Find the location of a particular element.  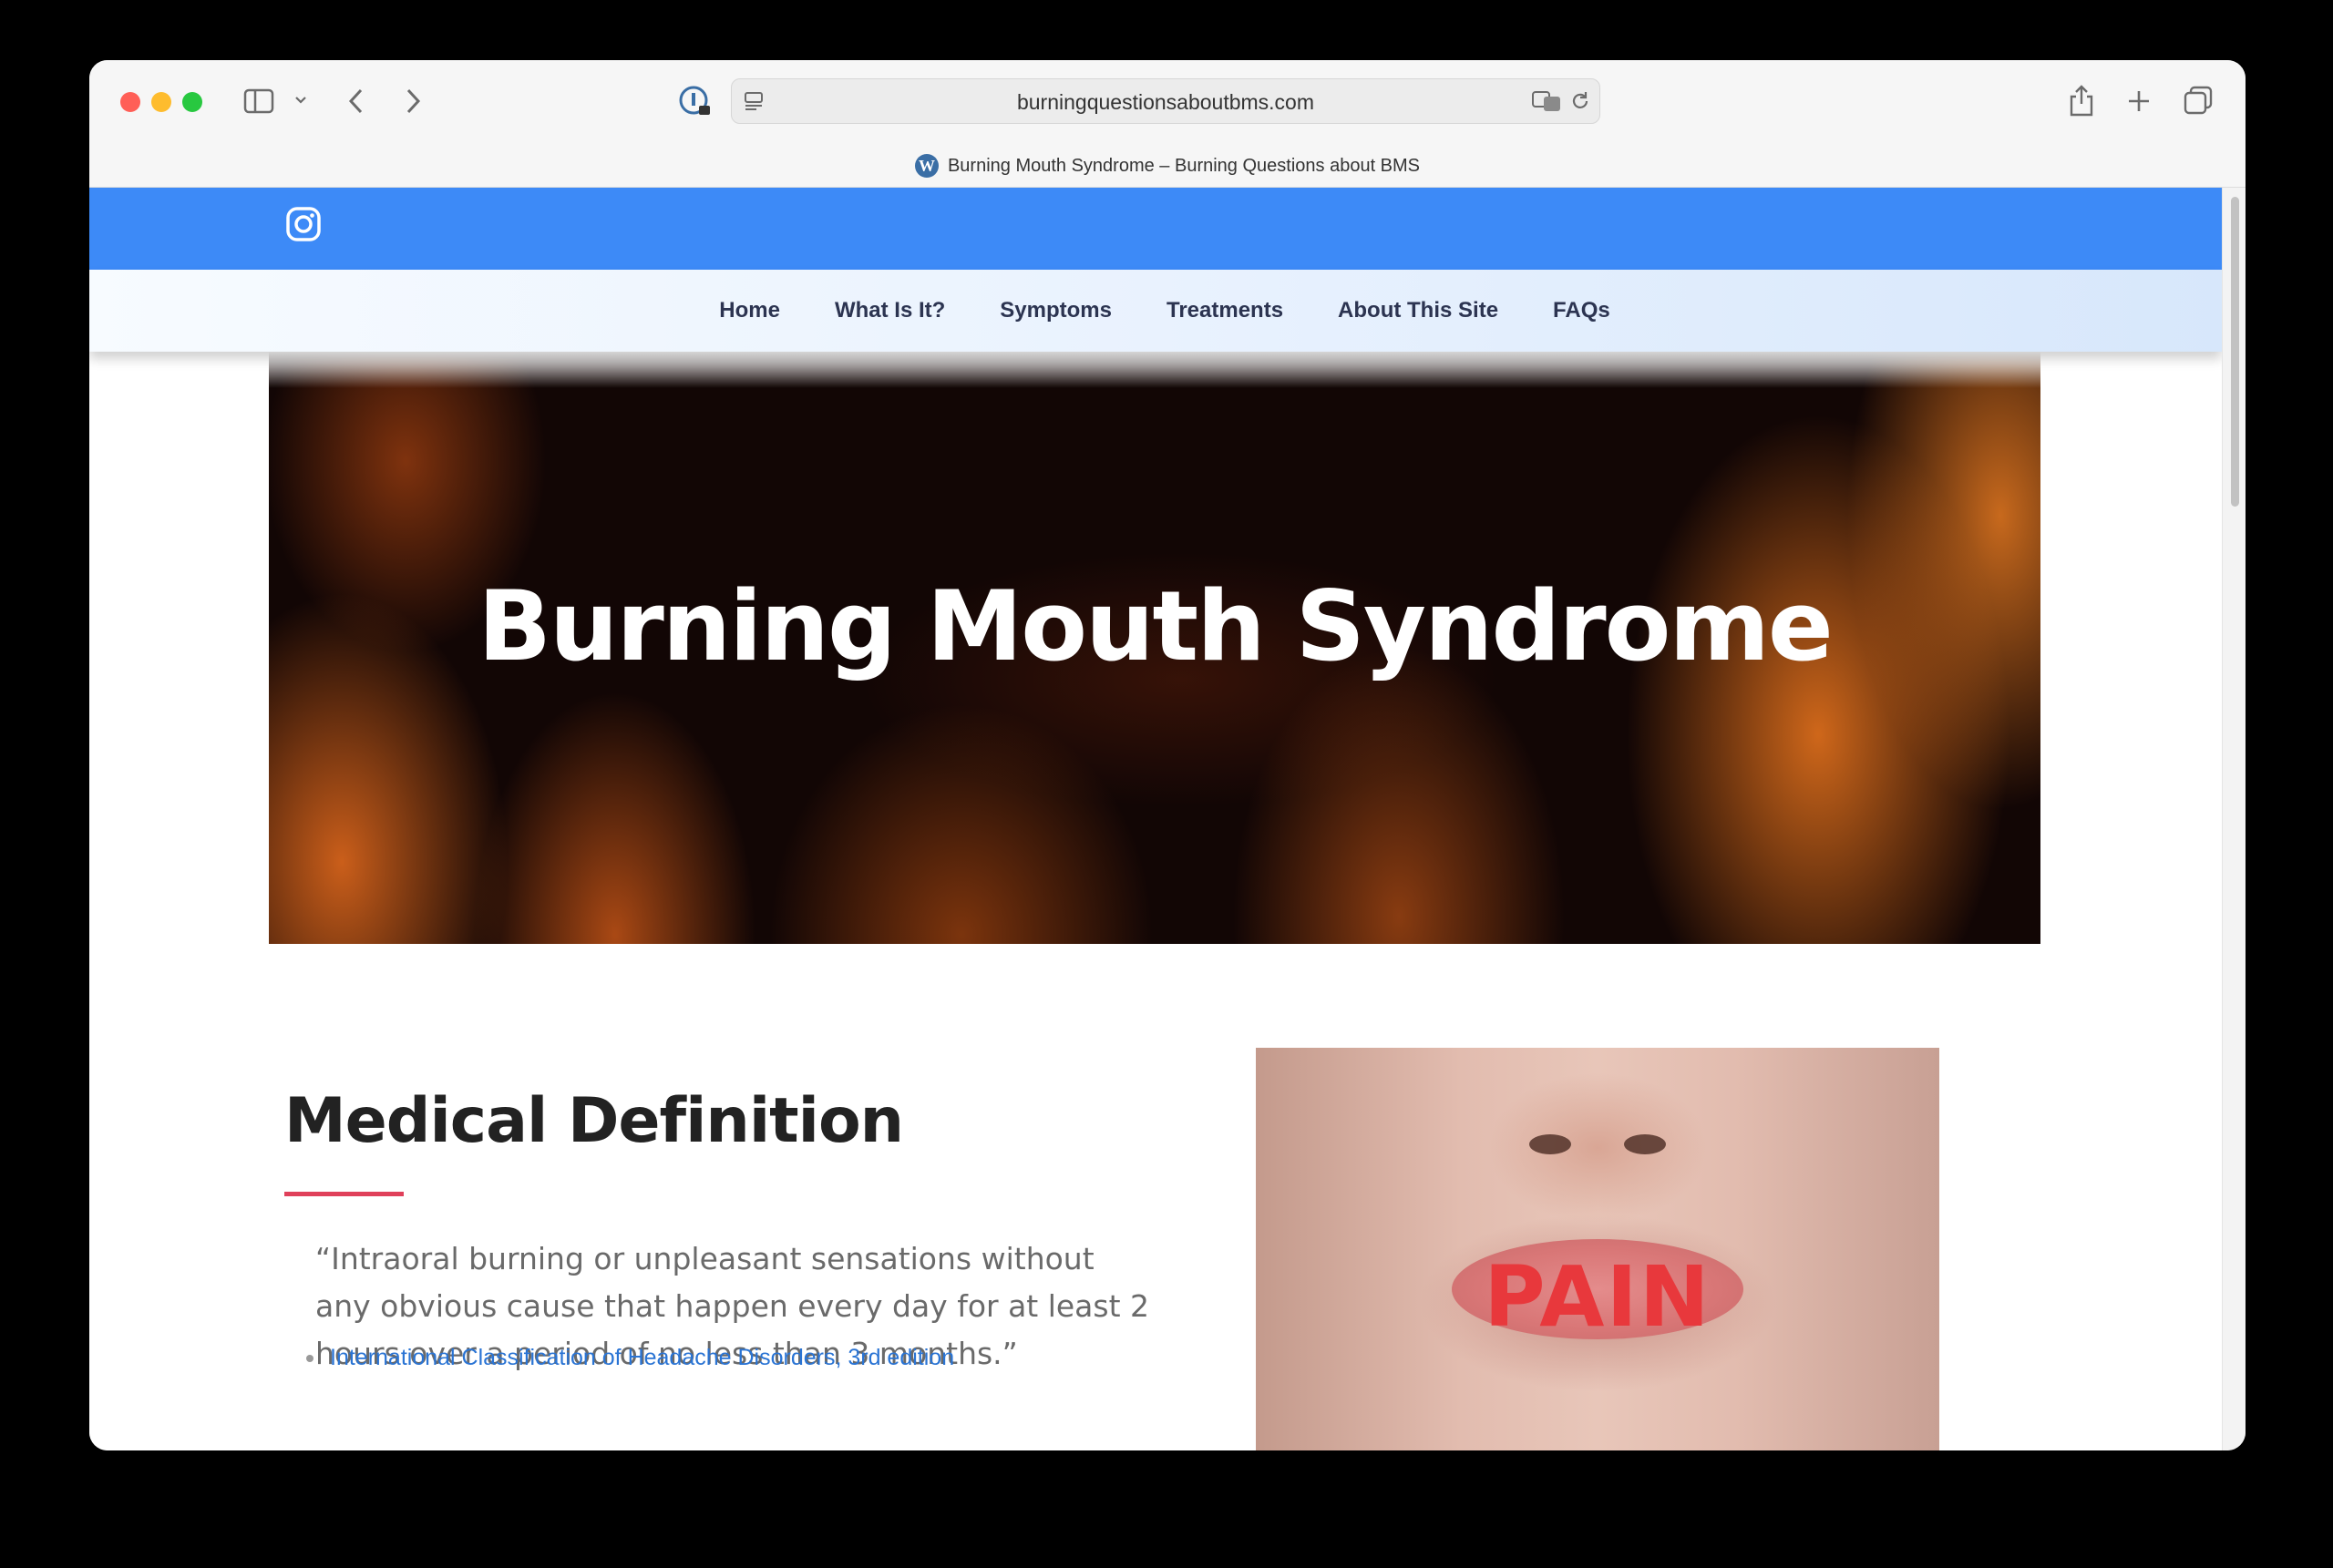

nav-what-is-it: What Is It? is located at coordinates (890, 310).